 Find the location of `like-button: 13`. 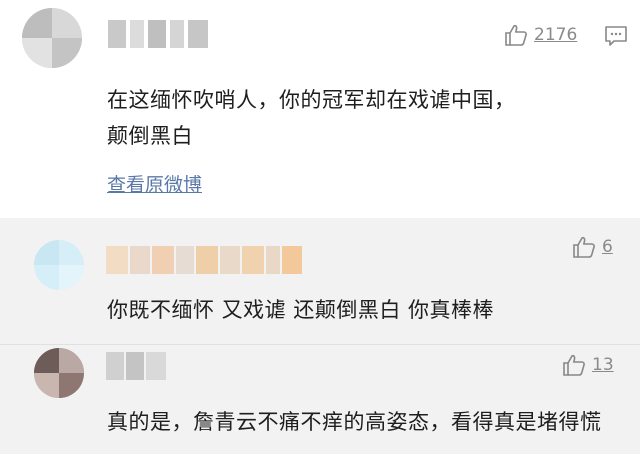

like-button: 13 is located at coordinates (588, 365).